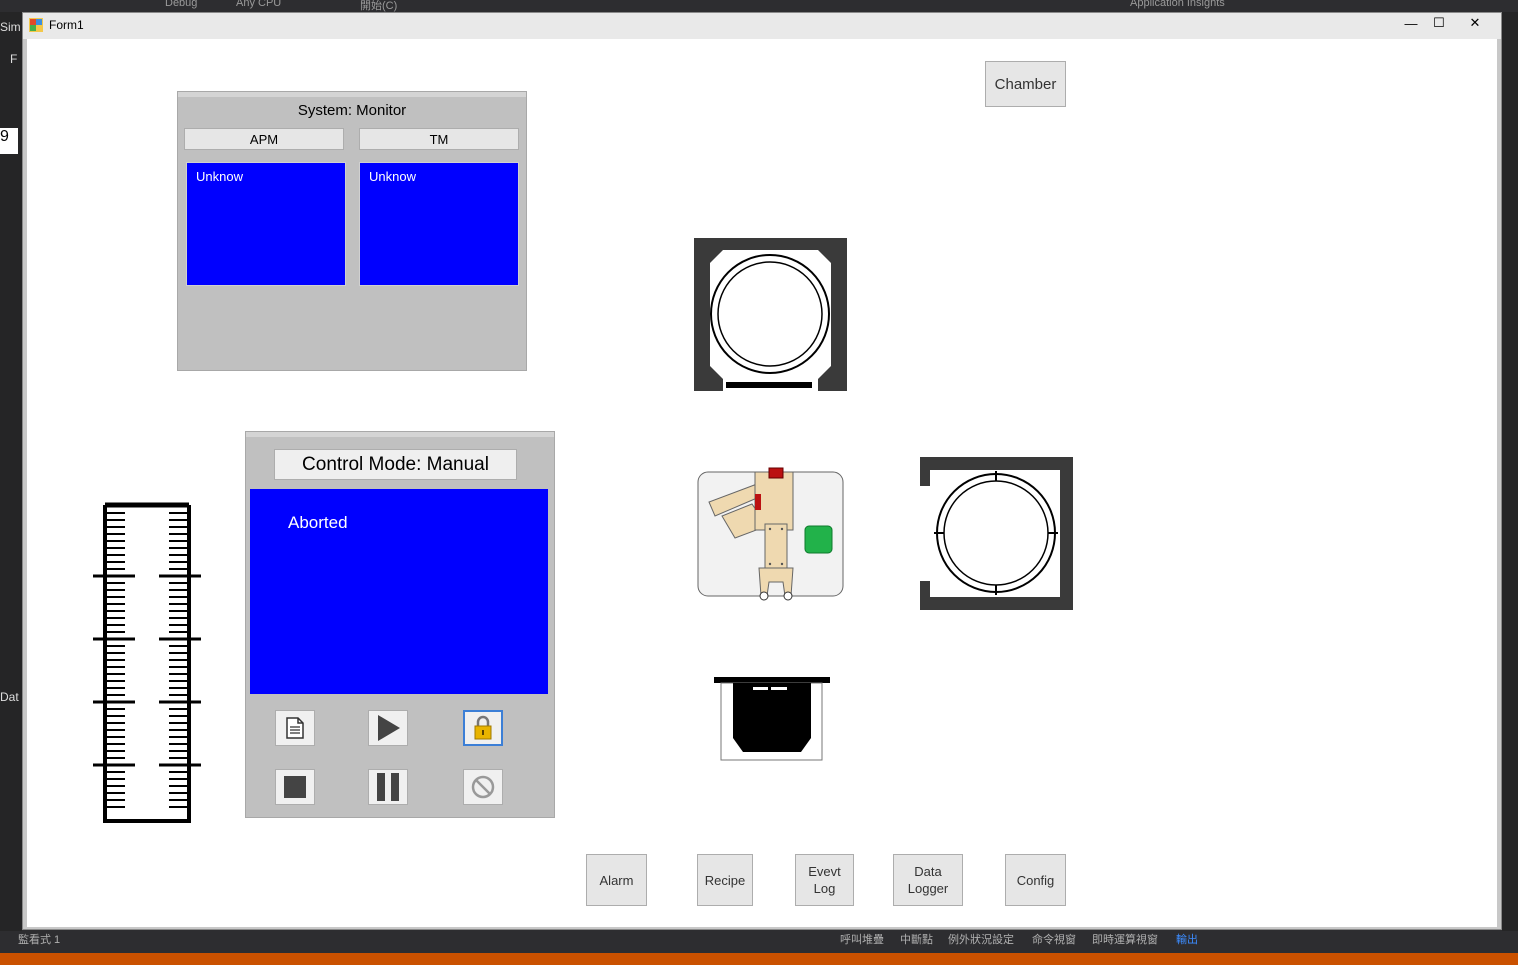 The image size is (1518, 965). What do you see at coordinates (264, 139) in the screenshot?
I see `apm-button: APM` at bounding box center [264, 139].